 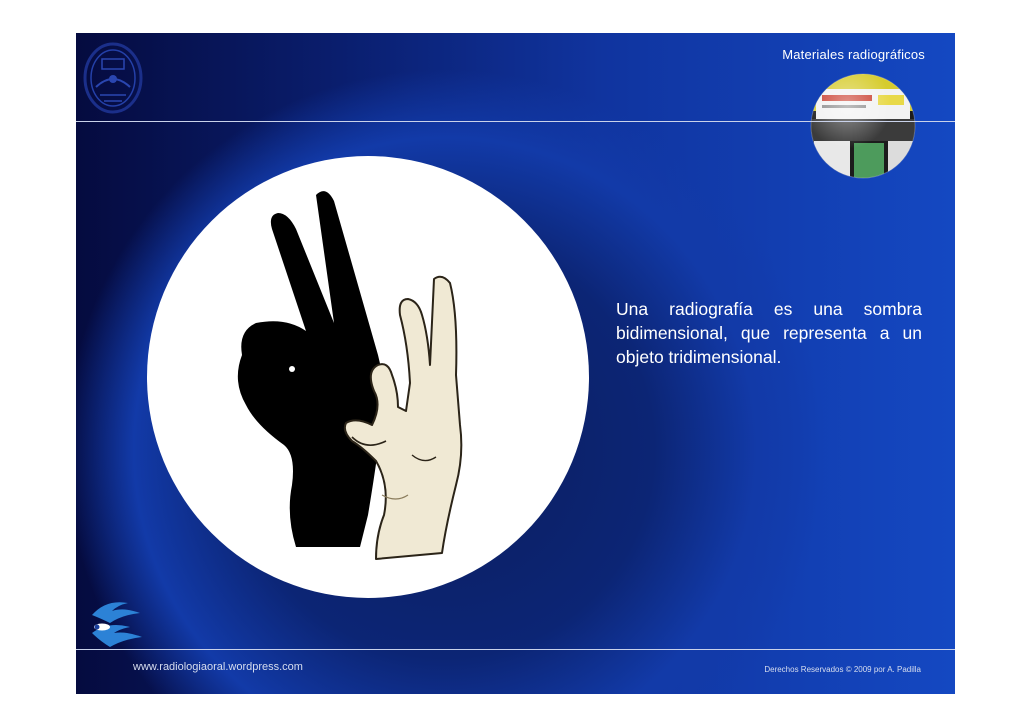 I want to click on header-title: Materiales radiográficos, so click(x=853, y=54).